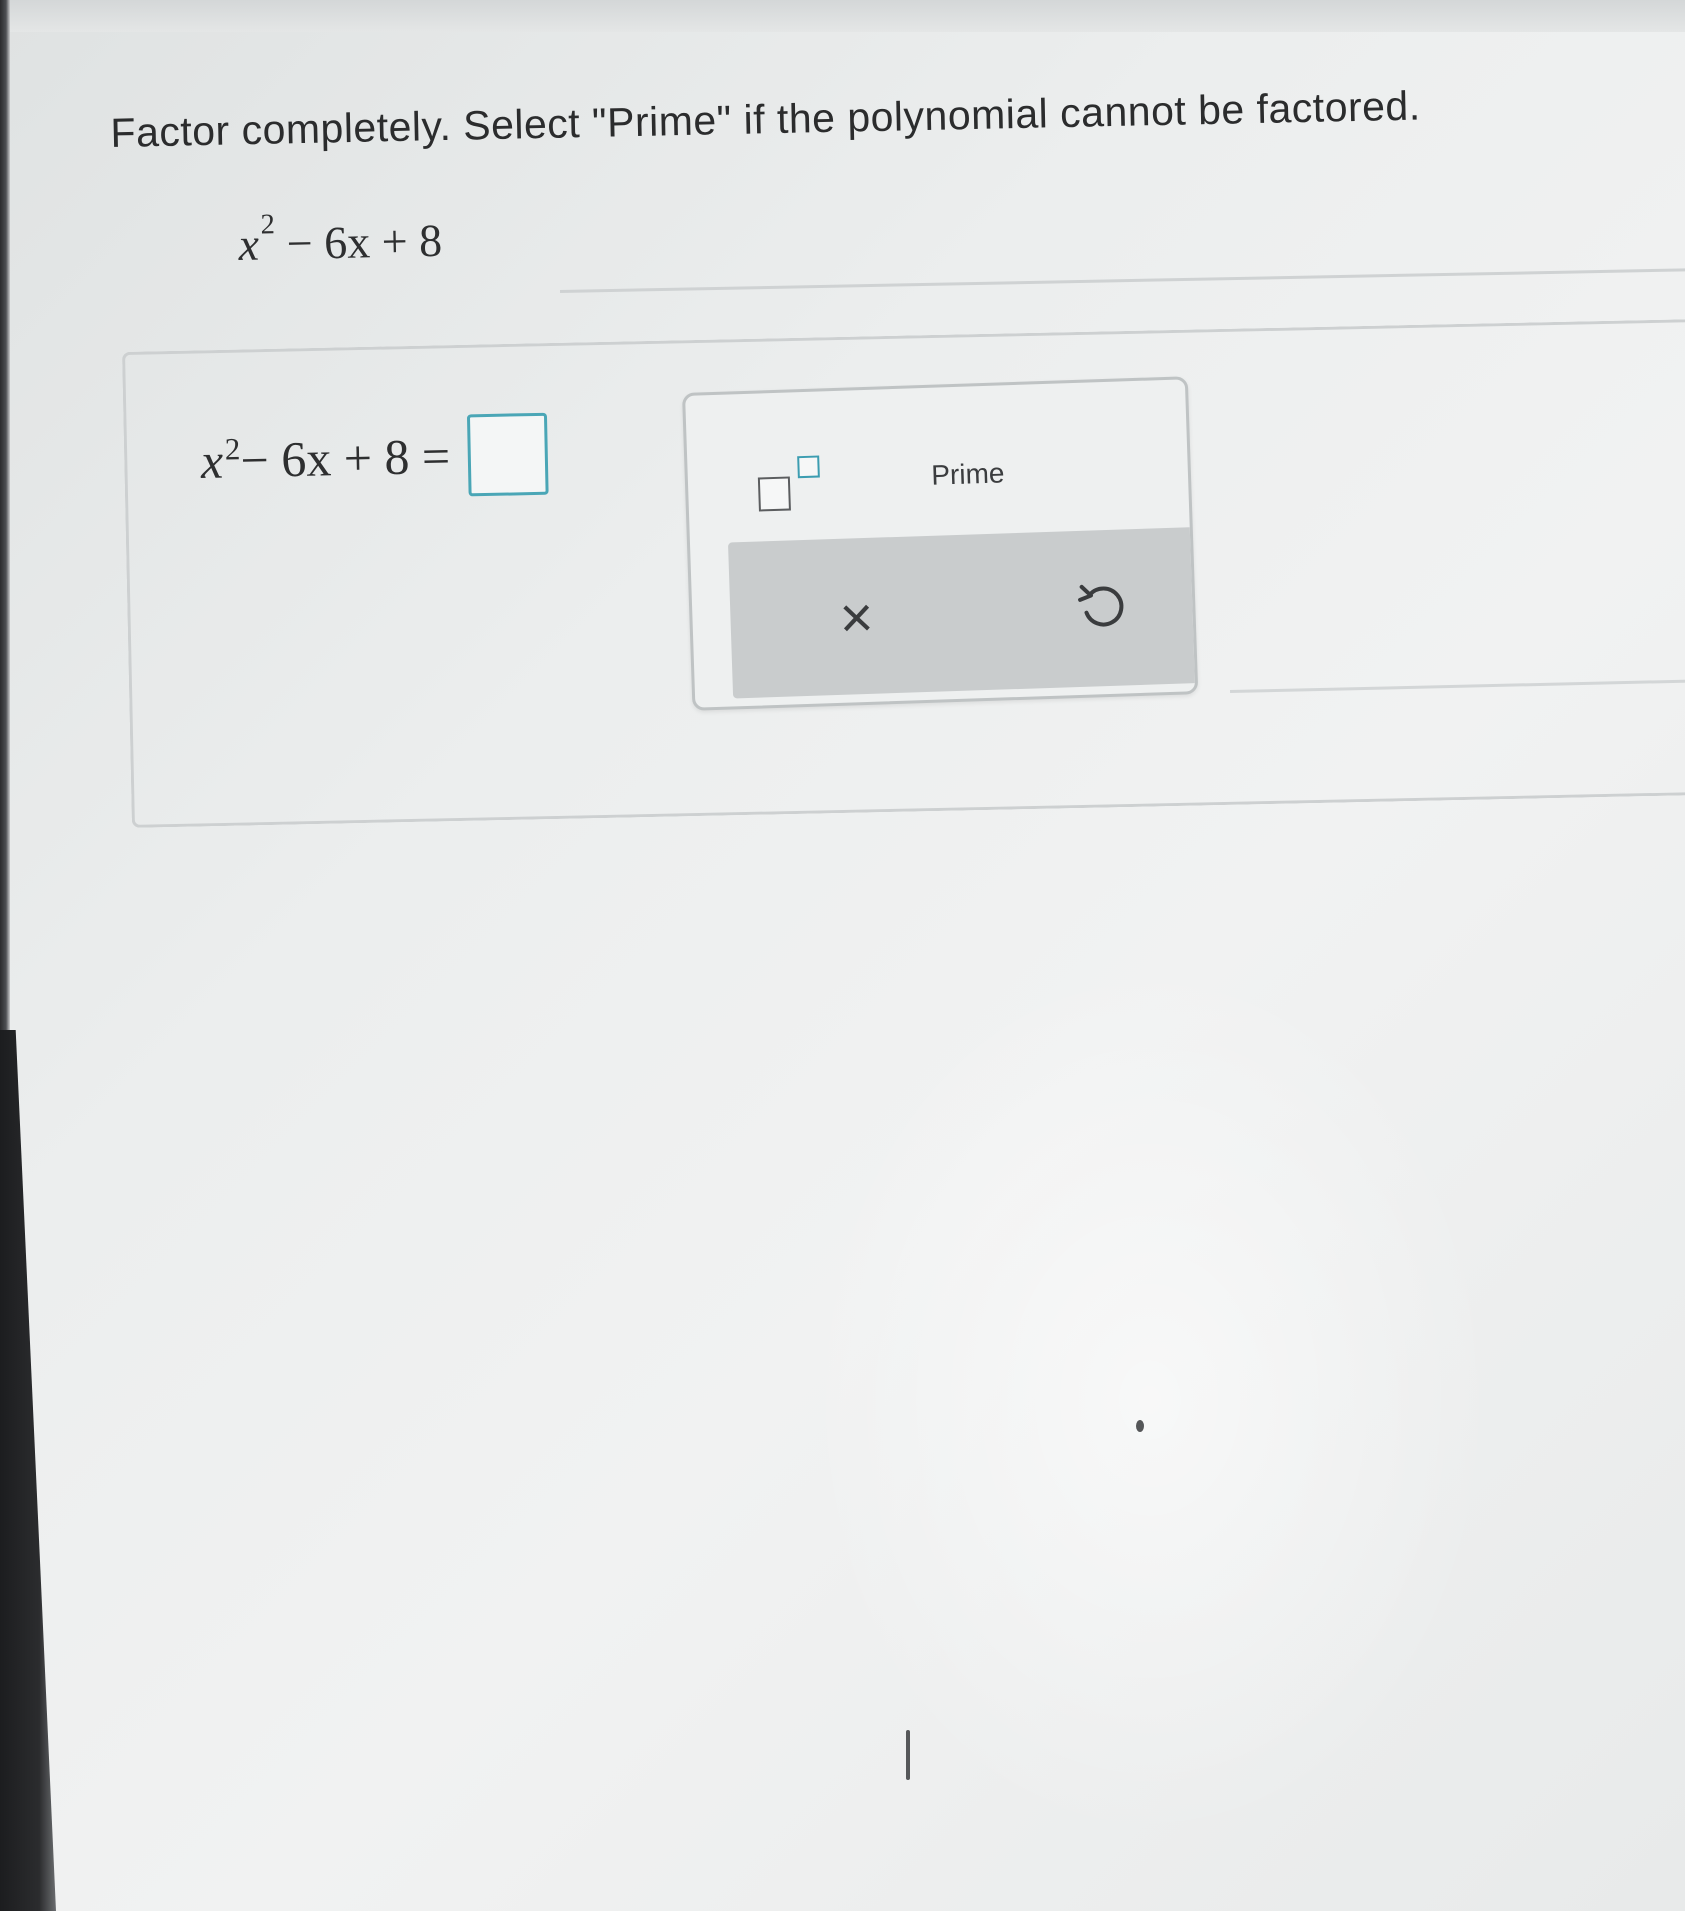 The width and height of the screenshot is (1685, 1911). I want to click on answer-lhs-exponent: 2, so click(232, 449).